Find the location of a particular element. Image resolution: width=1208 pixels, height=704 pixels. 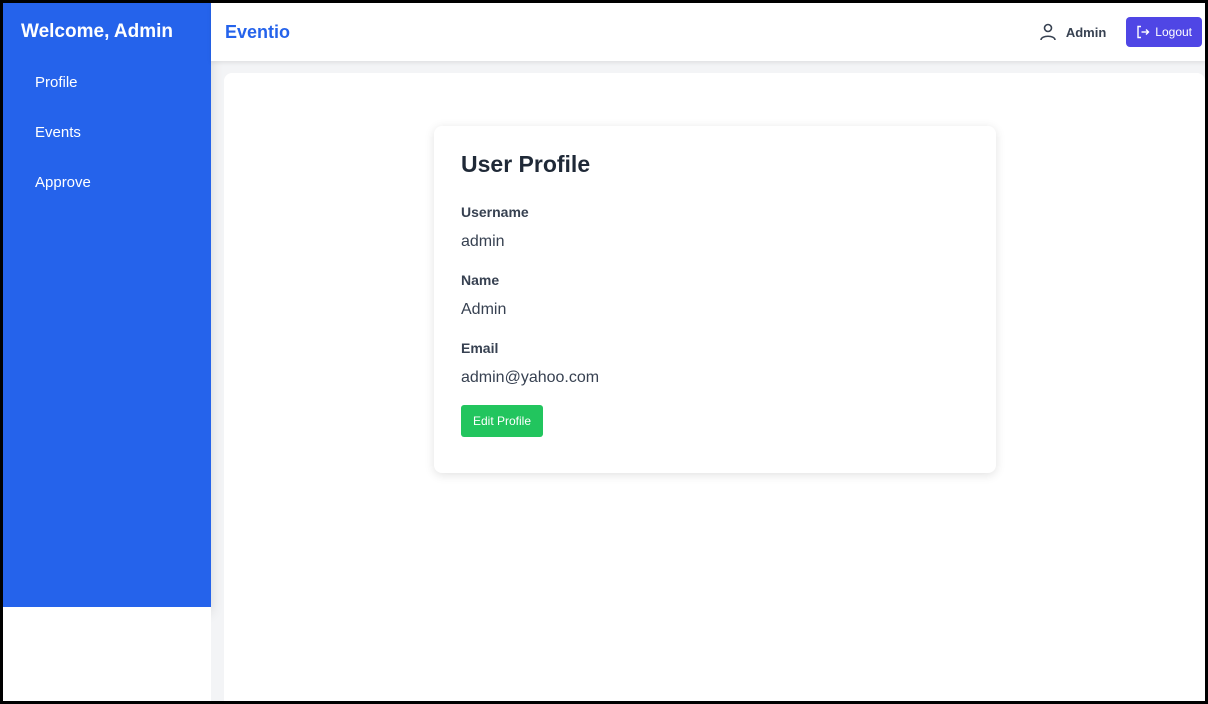

user-icon is located at coordinates (1048, 32).